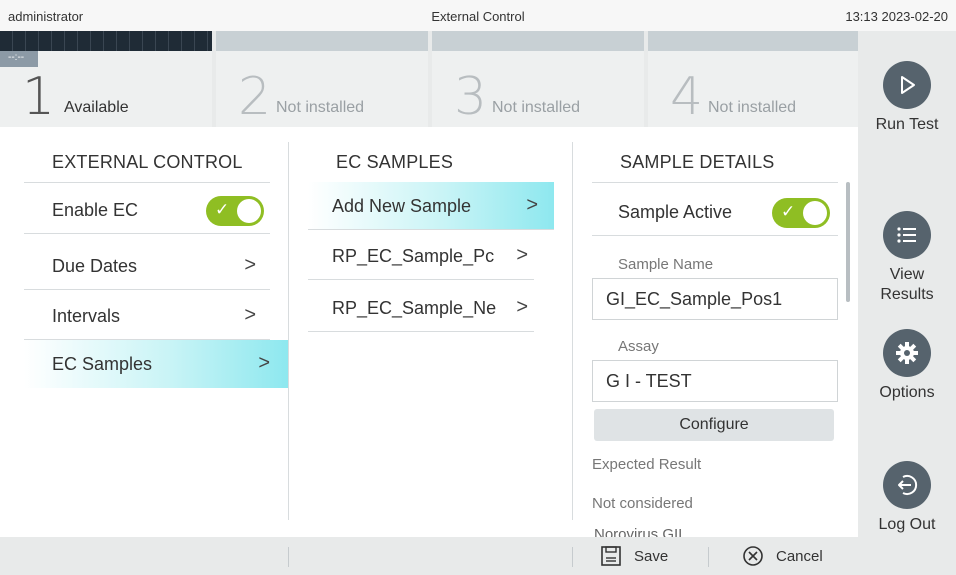 Image resolution: width=956 pixels, height=575 pixels. What do you see at coordinates (638, 346) in the screenshot?
I see `assay-label: Assay` at bounding box center [638, 346].